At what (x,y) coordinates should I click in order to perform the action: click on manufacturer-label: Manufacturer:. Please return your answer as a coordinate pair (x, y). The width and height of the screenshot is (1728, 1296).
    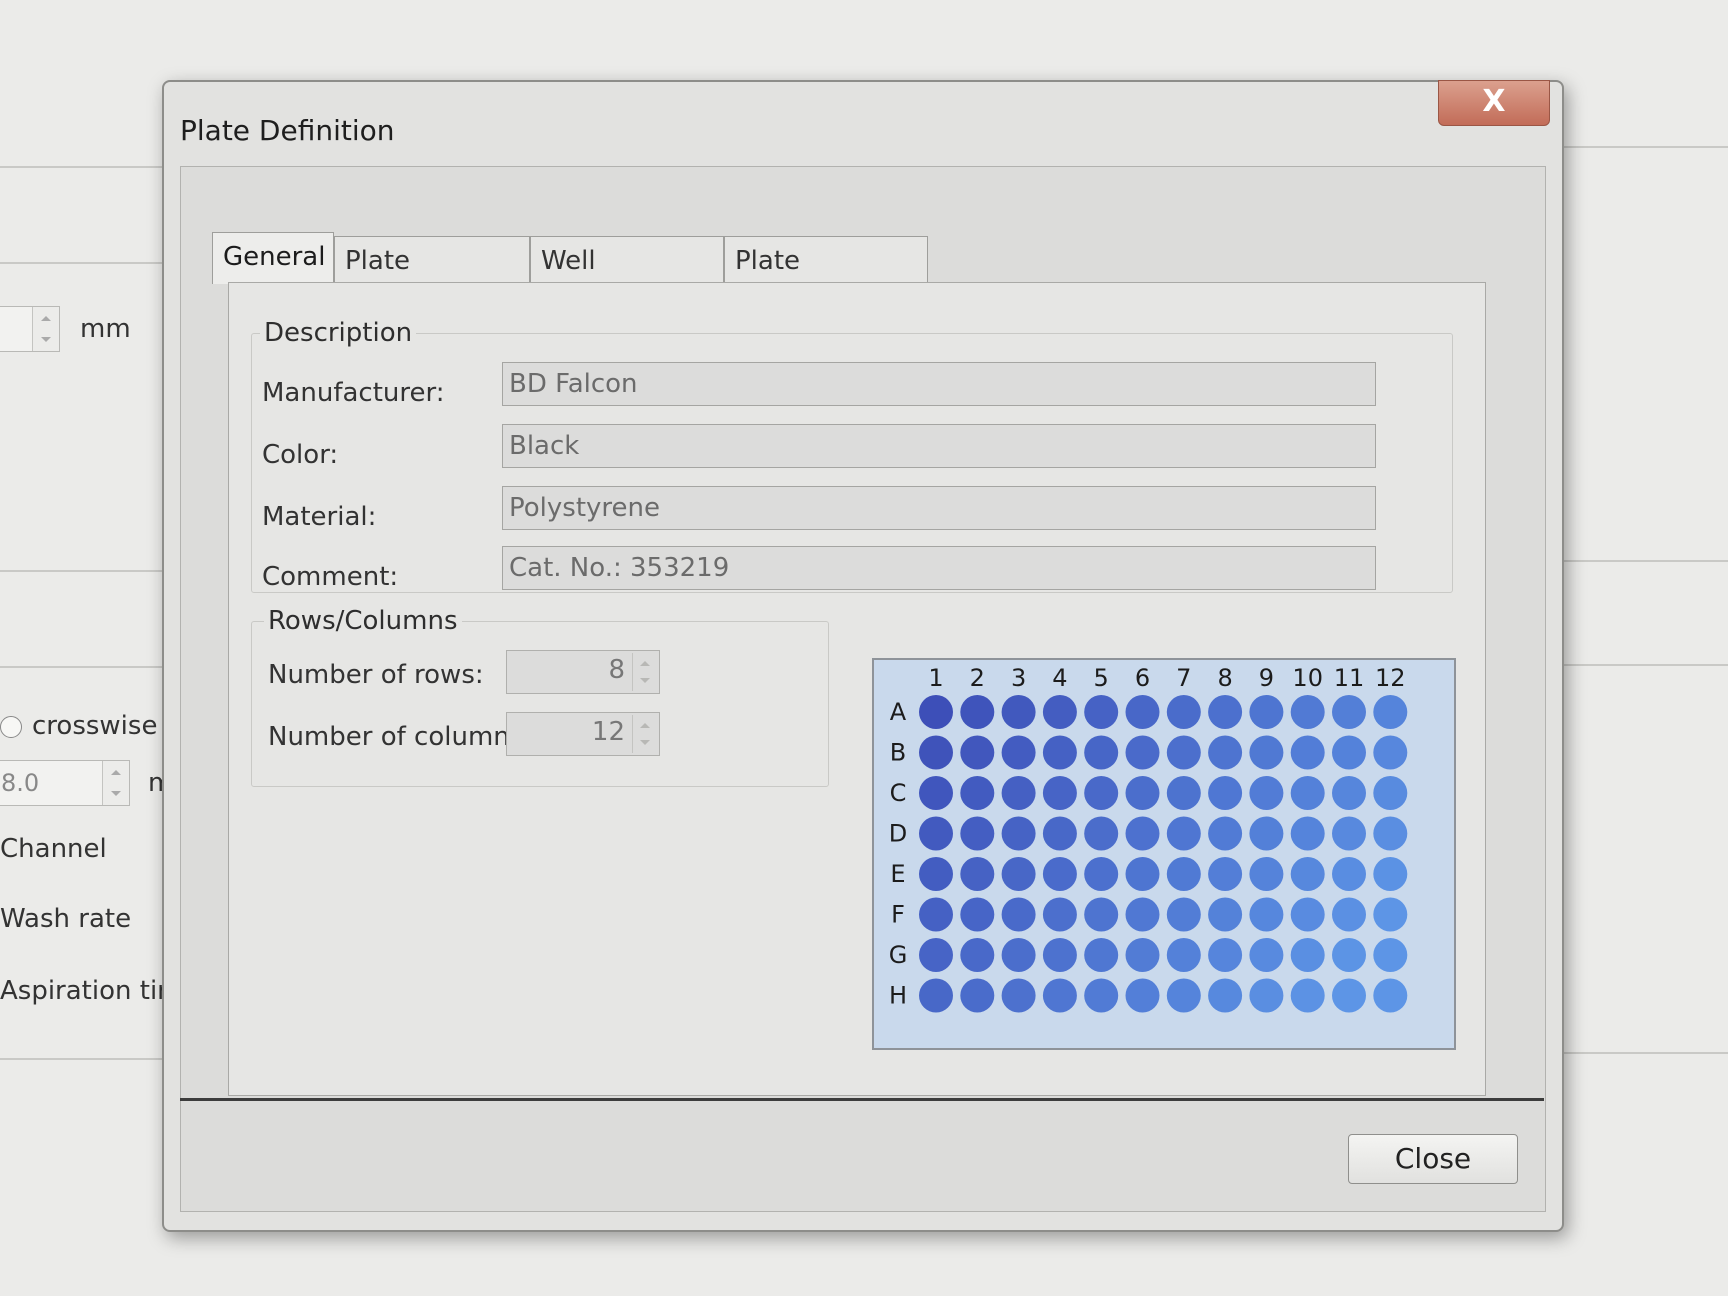
    Looking at the image, I should click on (353, 393).